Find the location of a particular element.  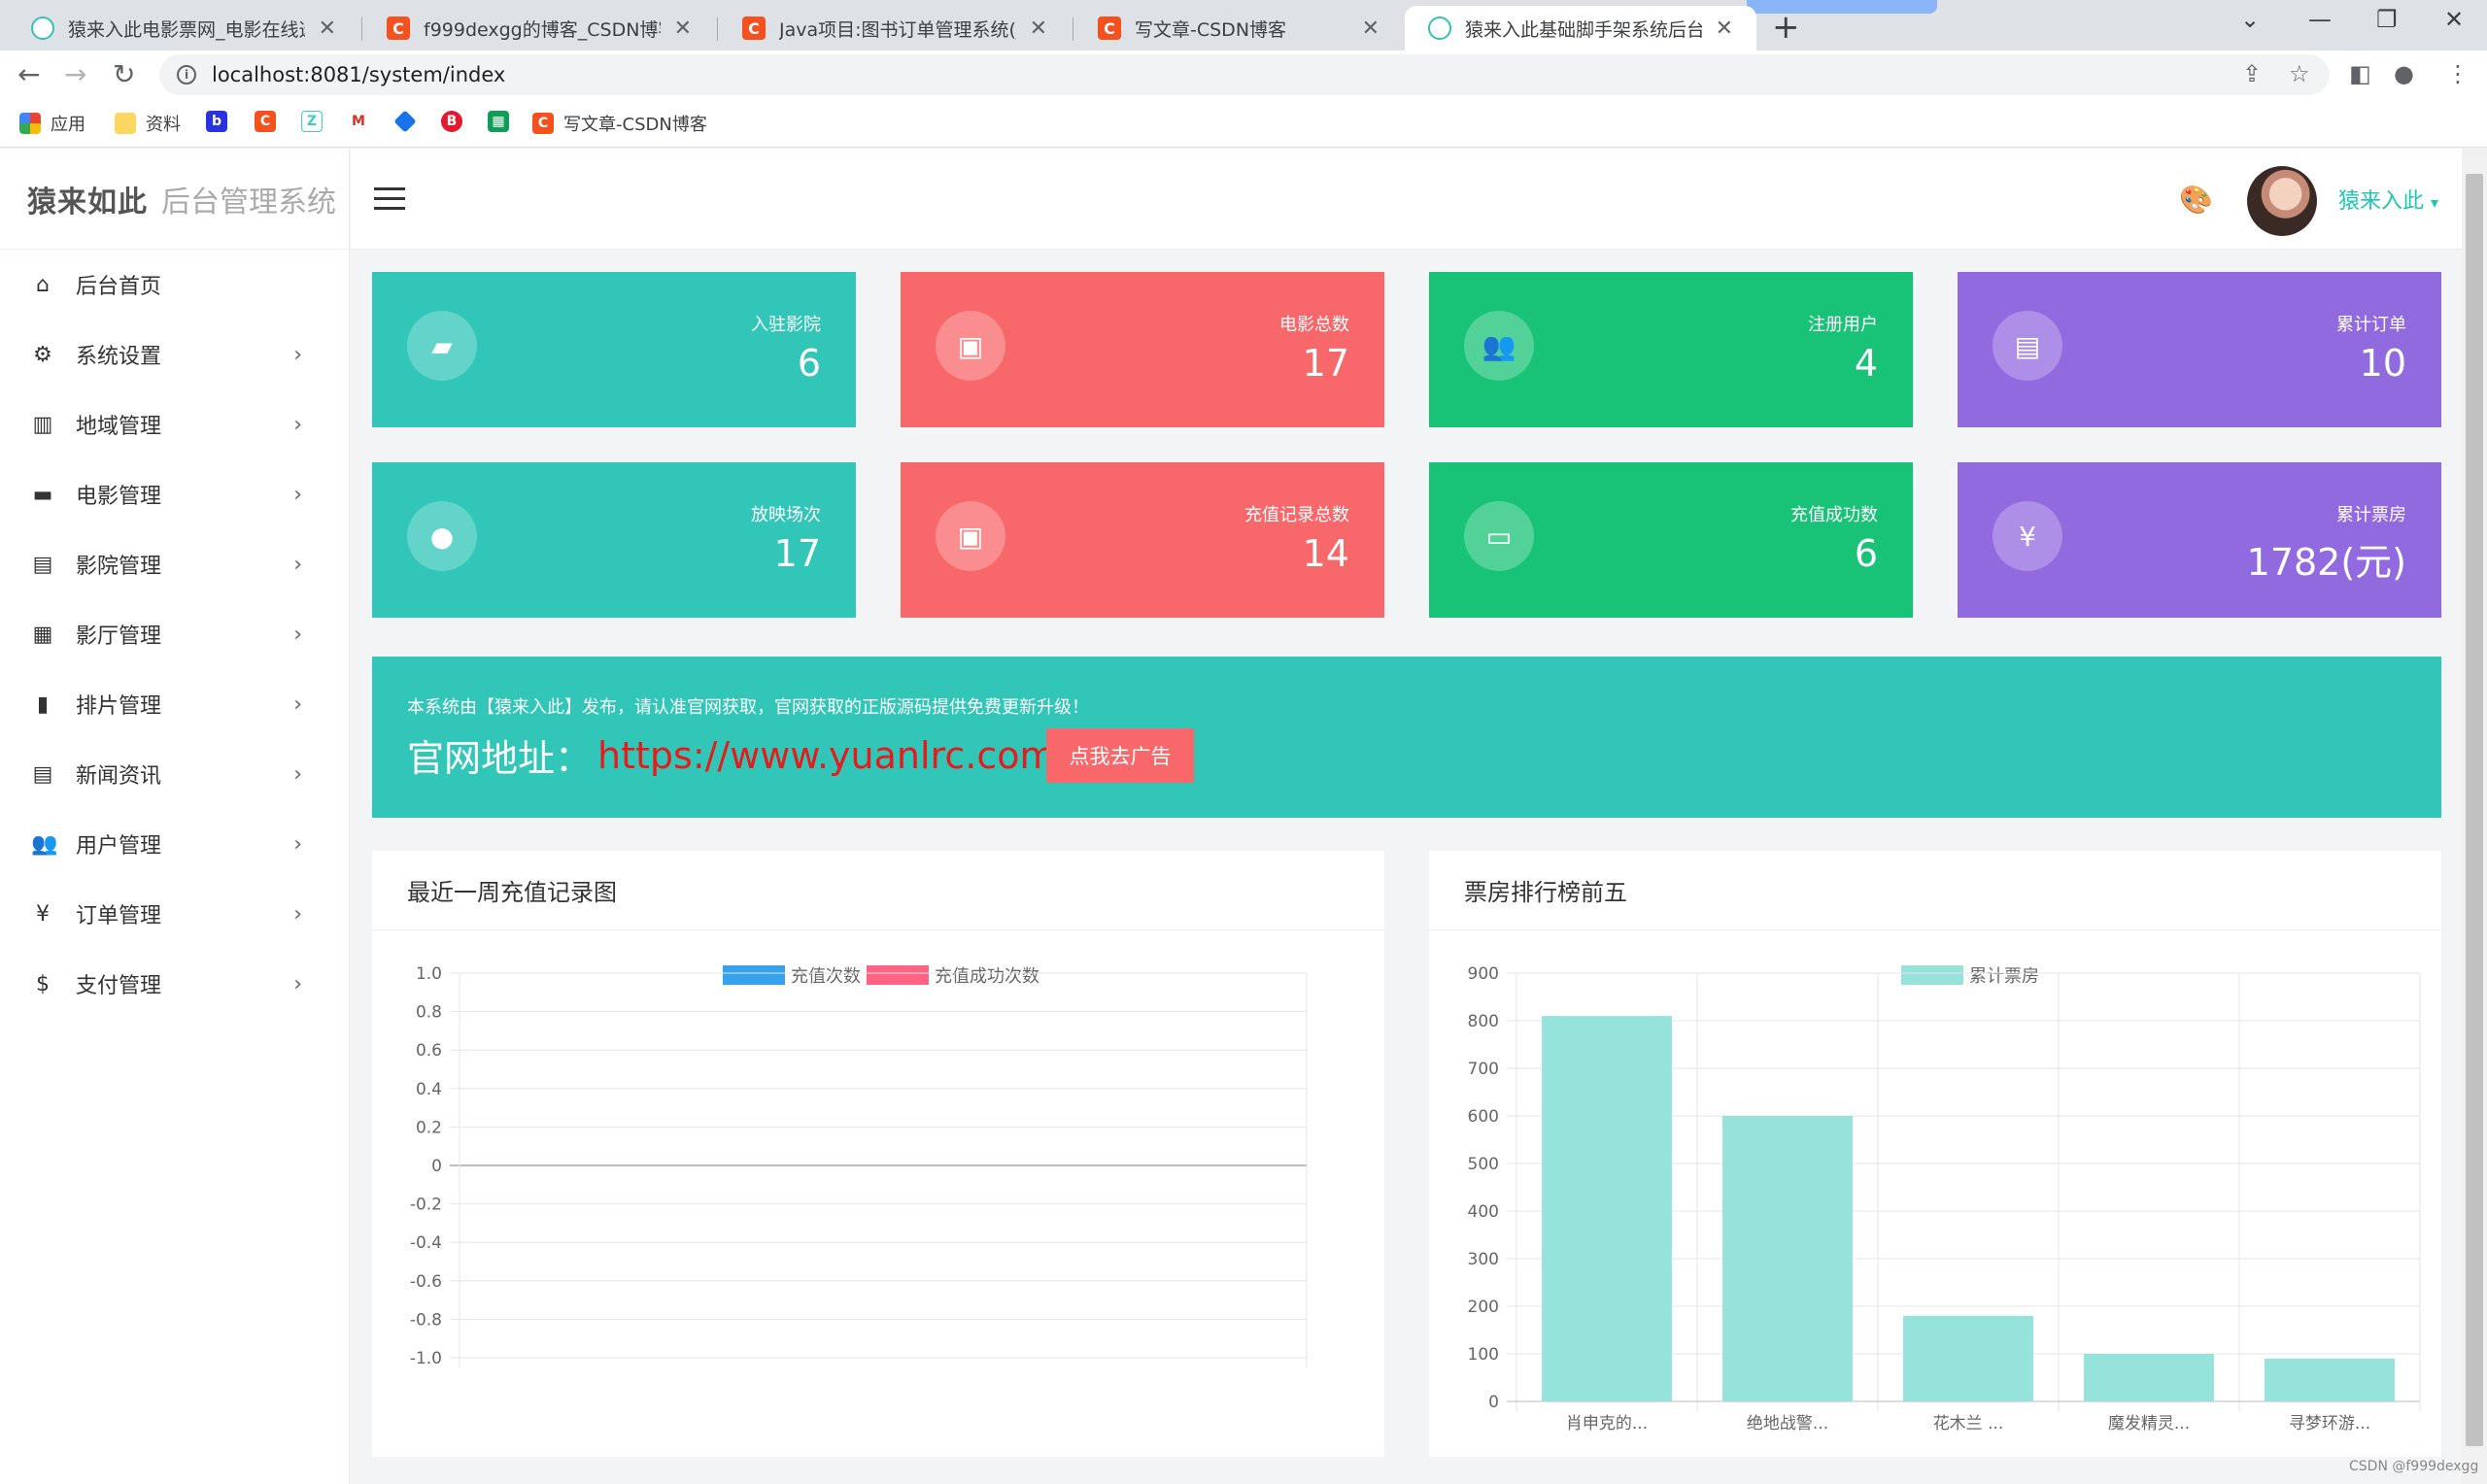

browser-tab-3: C Java项目:图书订单管理系统(java ✕ is located at coordinates (895, 28).